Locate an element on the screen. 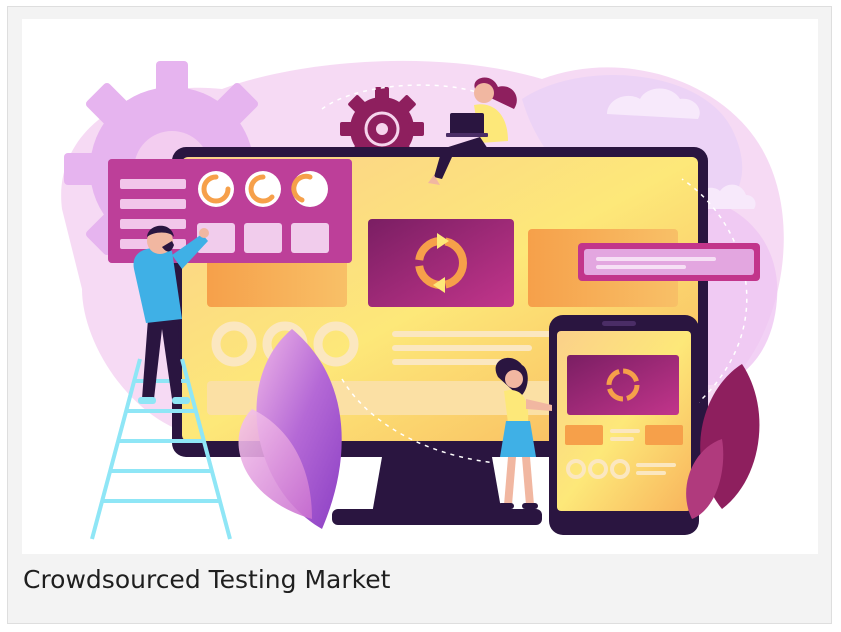 Image resolution: width=841 pixels, height=632 pixels. smartphone is located at coordinates (624, 425).